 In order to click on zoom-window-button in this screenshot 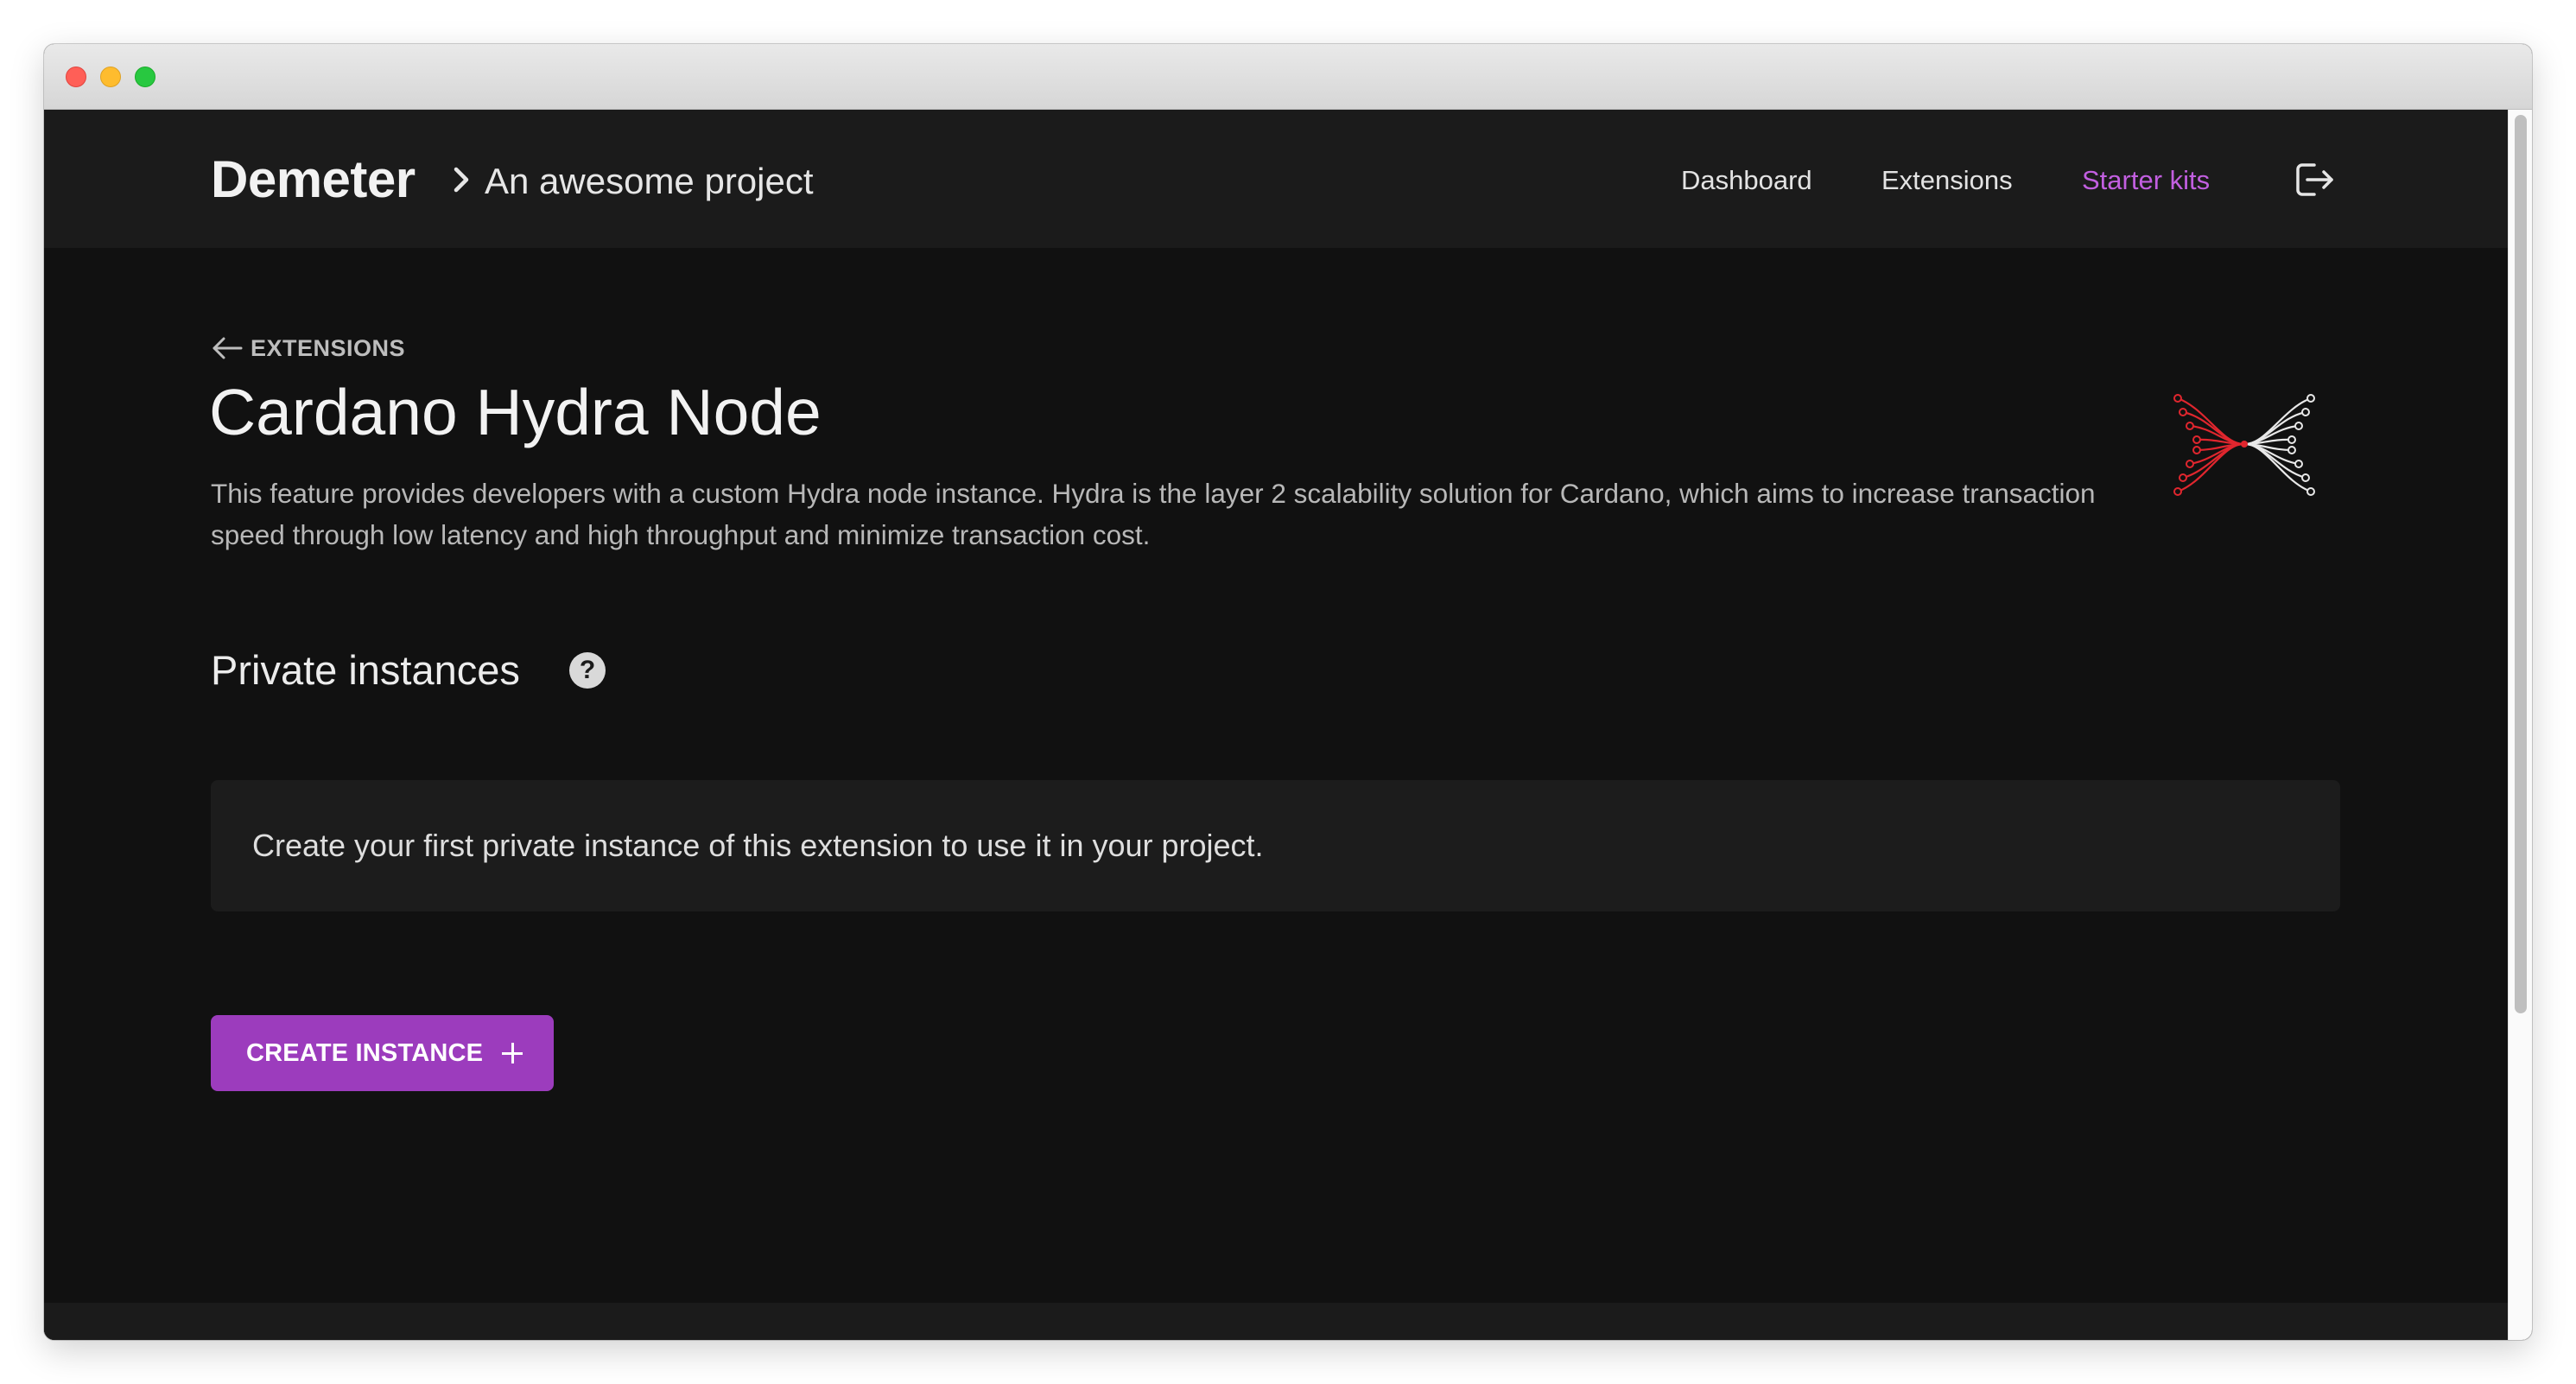, I will do `click(145, 77)`.